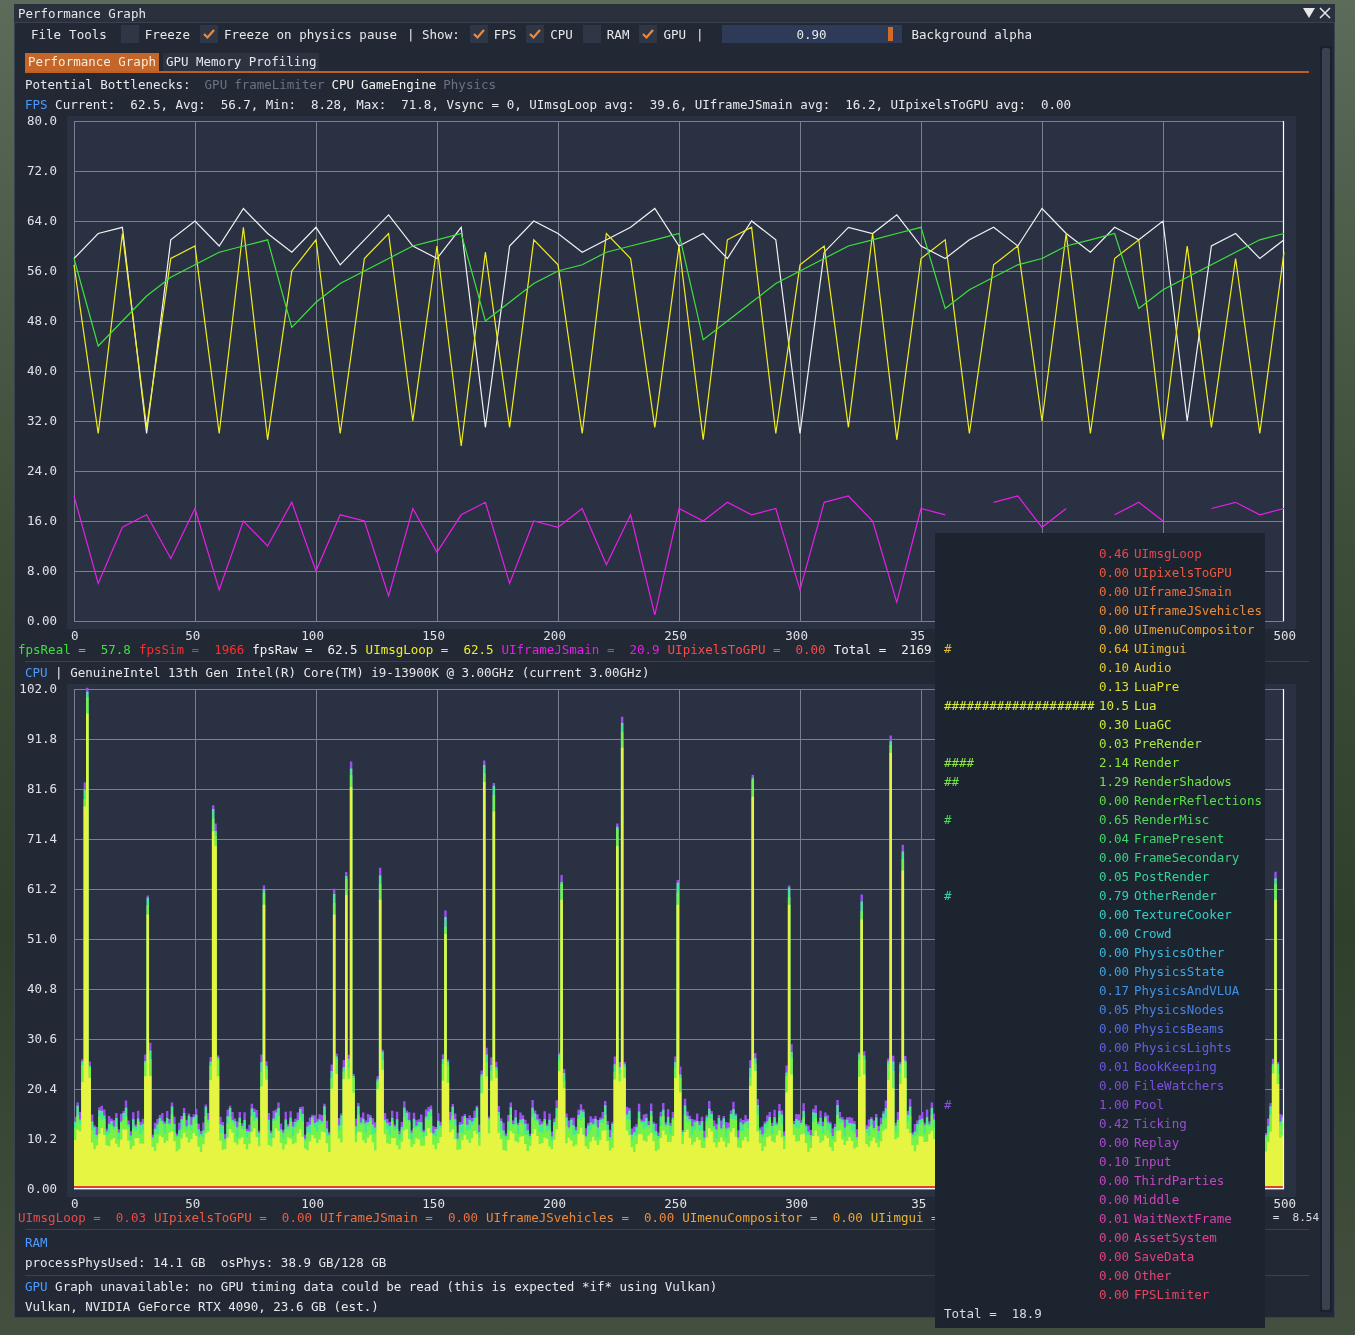  Describe the element at coordinates (1149, 1104) in the screenshot. I see `timing-label: Pool` at that location.